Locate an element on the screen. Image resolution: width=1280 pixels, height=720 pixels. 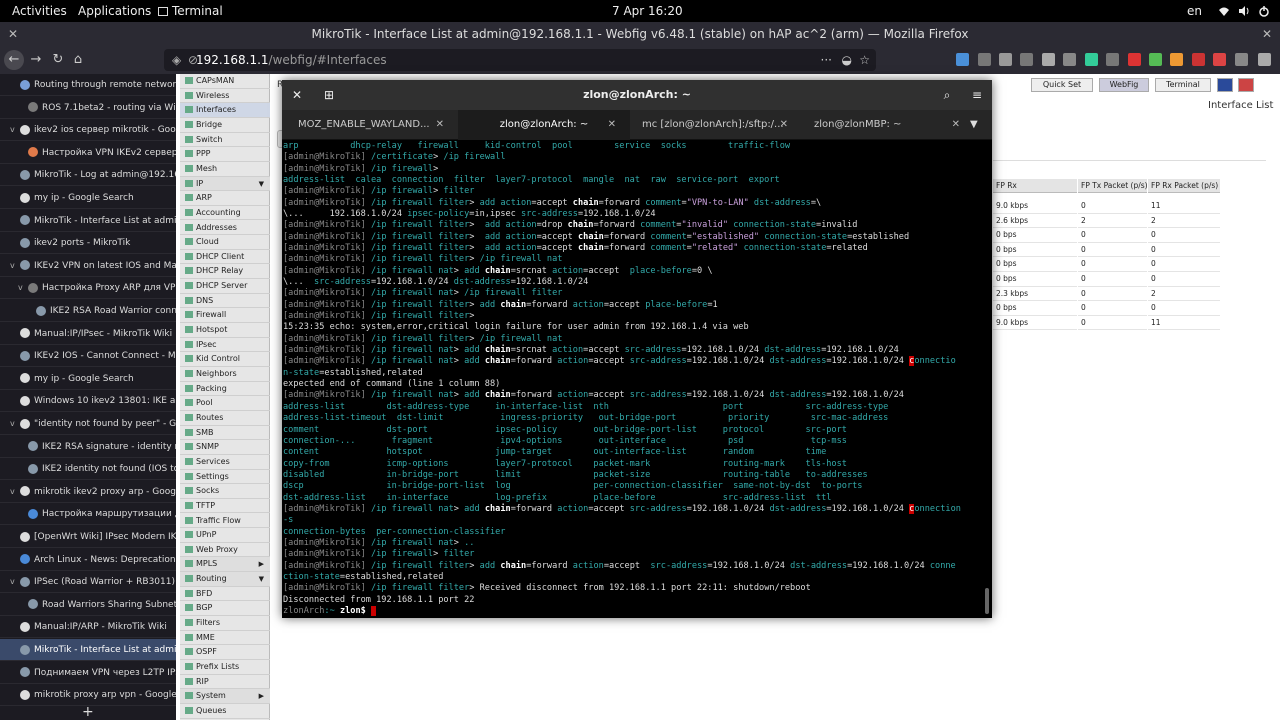
pocket-icon: ◒ is located at coordinates (847, 60).